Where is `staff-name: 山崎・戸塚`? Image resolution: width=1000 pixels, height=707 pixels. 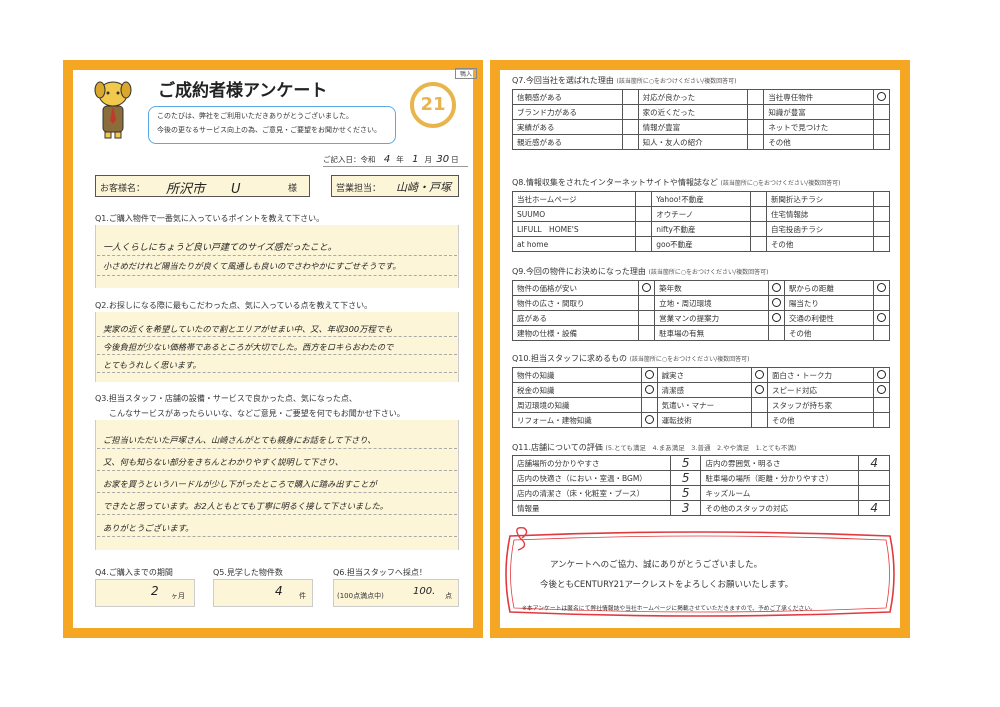 staff-name: 山崎・戸塚 is located at coordinates (423, 187).